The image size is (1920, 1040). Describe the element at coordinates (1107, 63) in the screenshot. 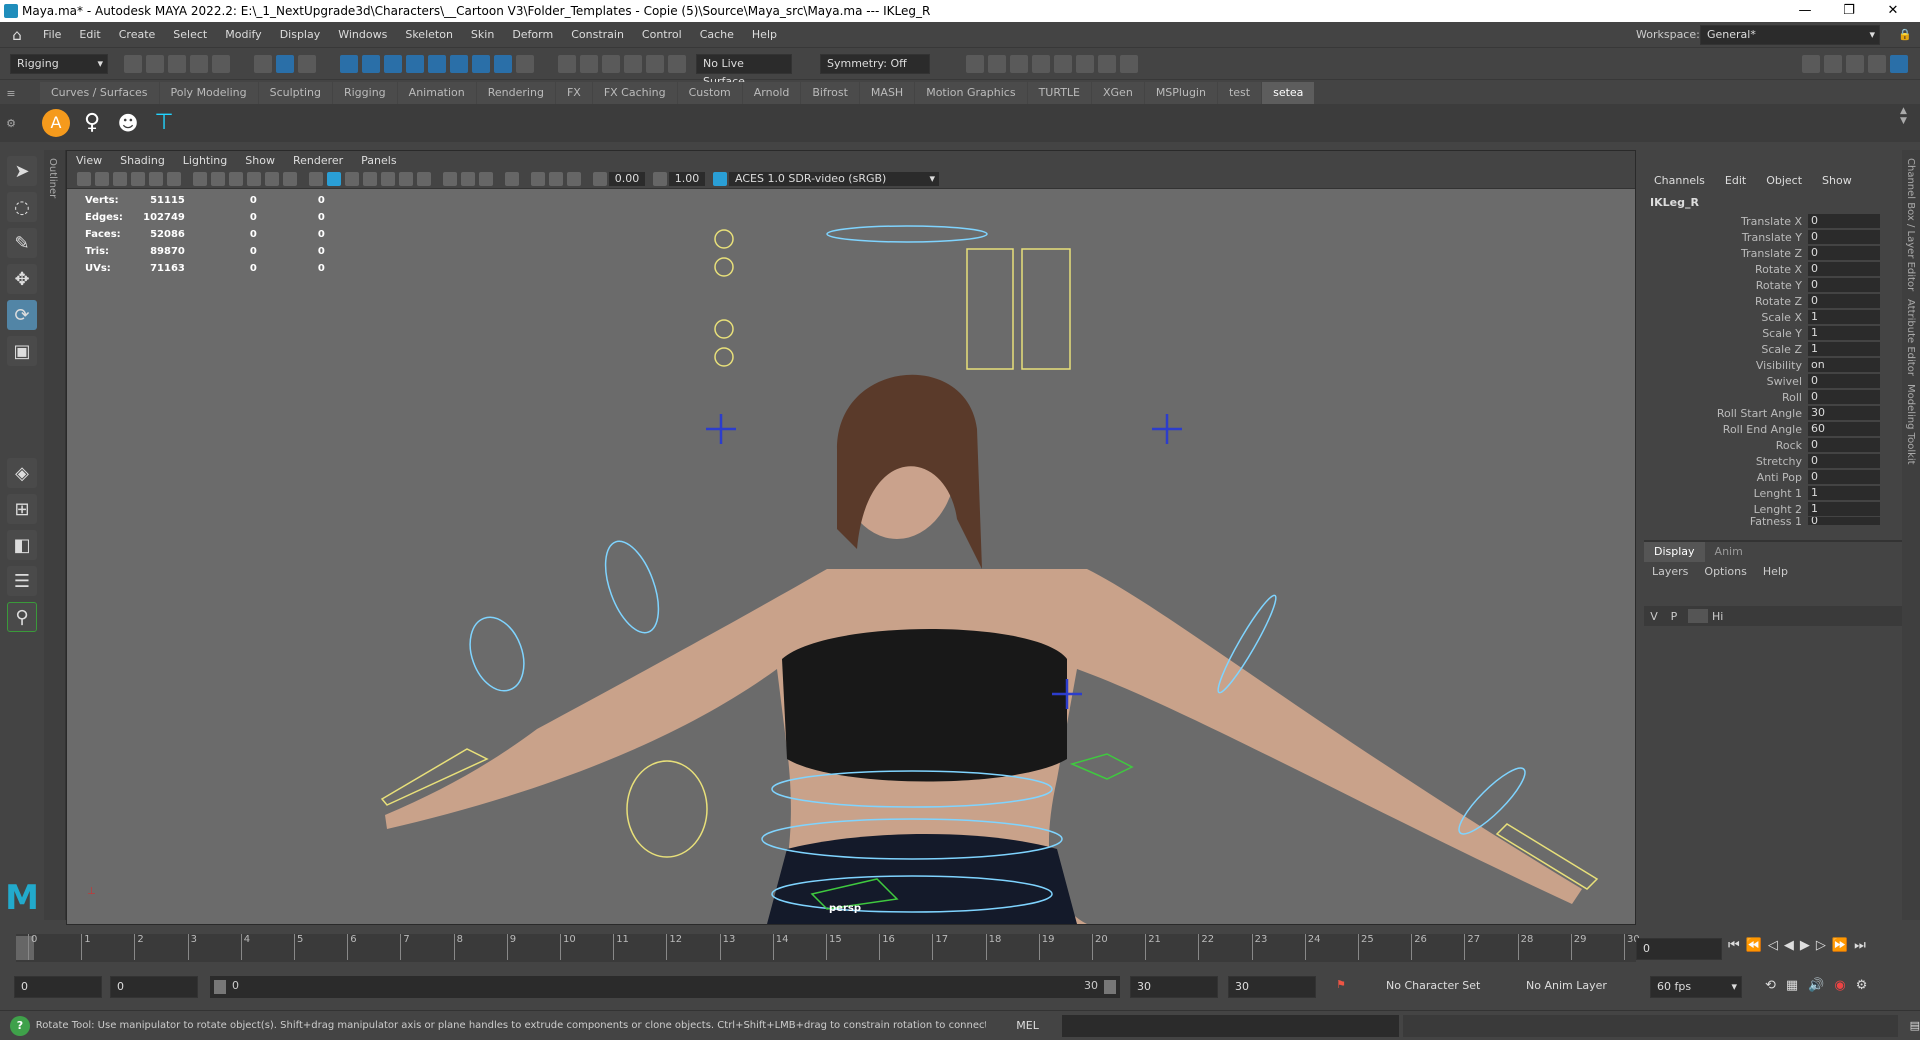

I see `playblast-icon` at that location.